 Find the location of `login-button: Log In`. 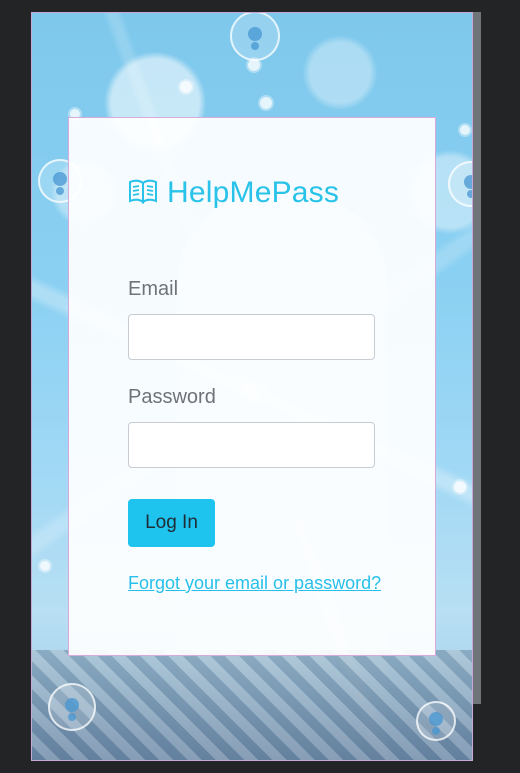

login-button: Log In is located at coordinates (171, 523).